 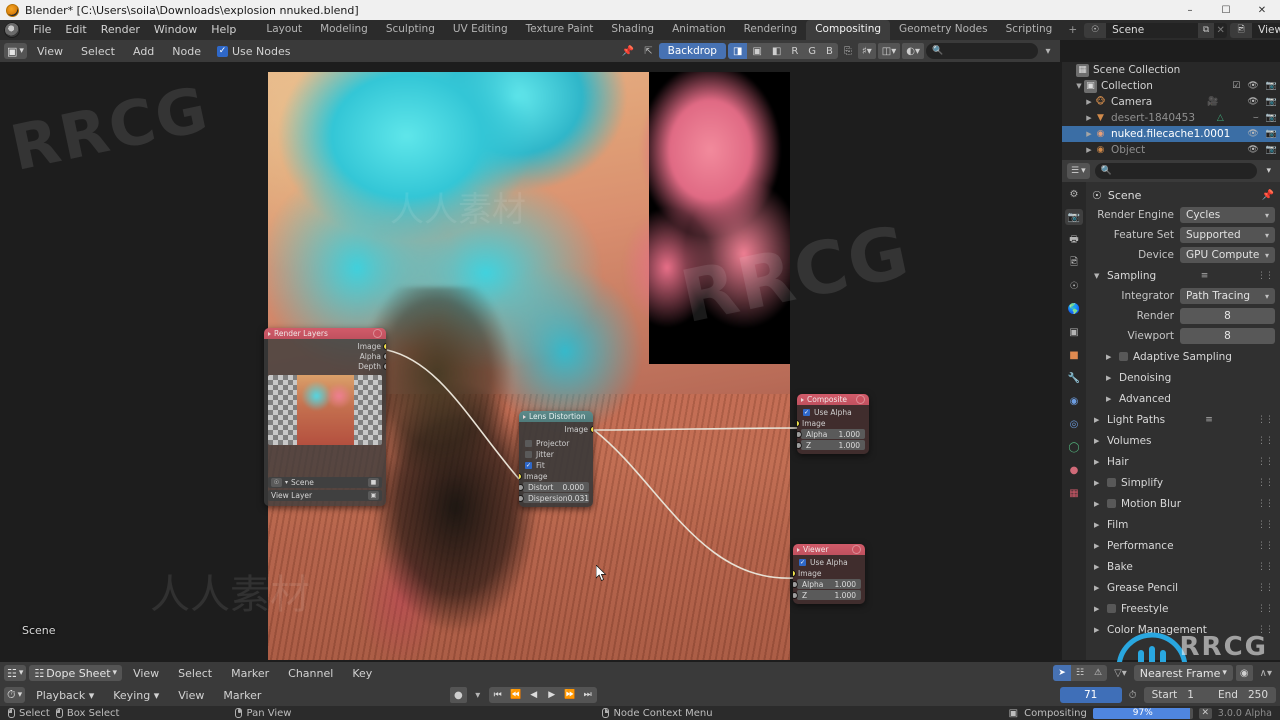 What do you see at coordinates (362, 673) in the screenshot?
I see `dope-menu-key: Key` at bounding box center [362, 673].